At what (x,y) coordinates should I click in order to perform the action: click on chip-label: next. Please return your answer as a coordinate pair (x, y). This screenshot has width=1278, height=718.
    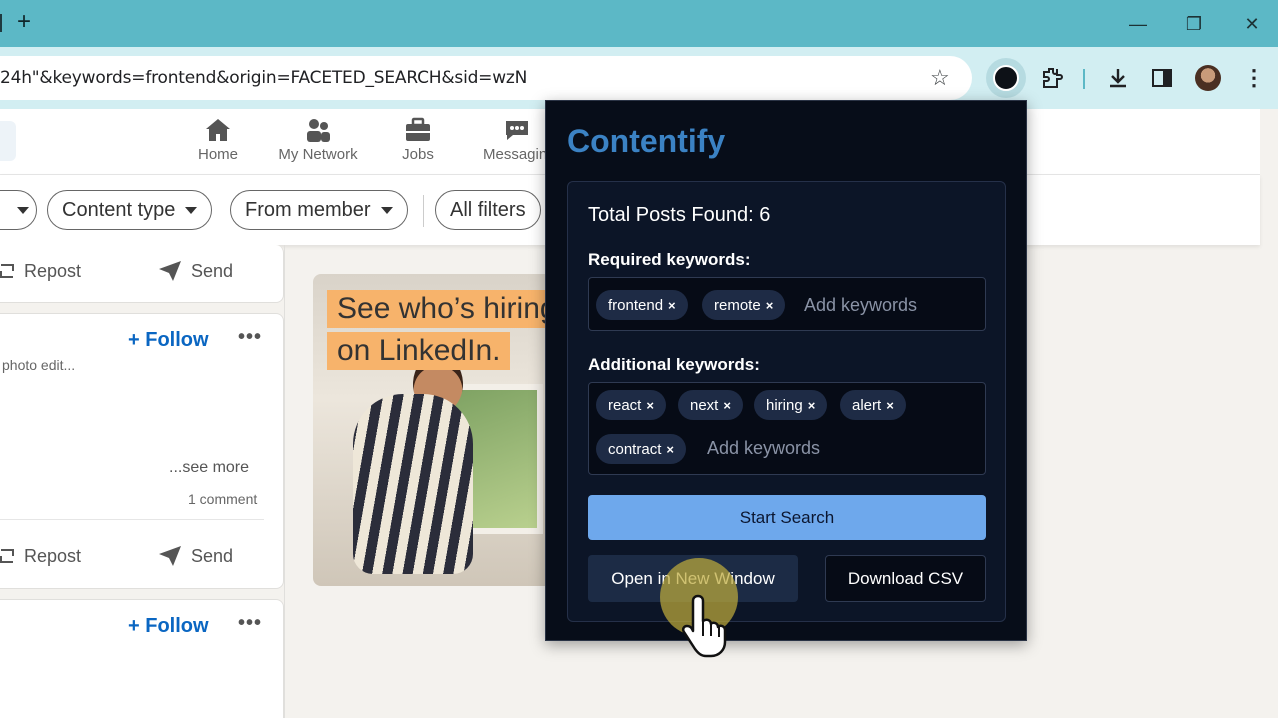
    Looking at the image, I should click on (704, 405).